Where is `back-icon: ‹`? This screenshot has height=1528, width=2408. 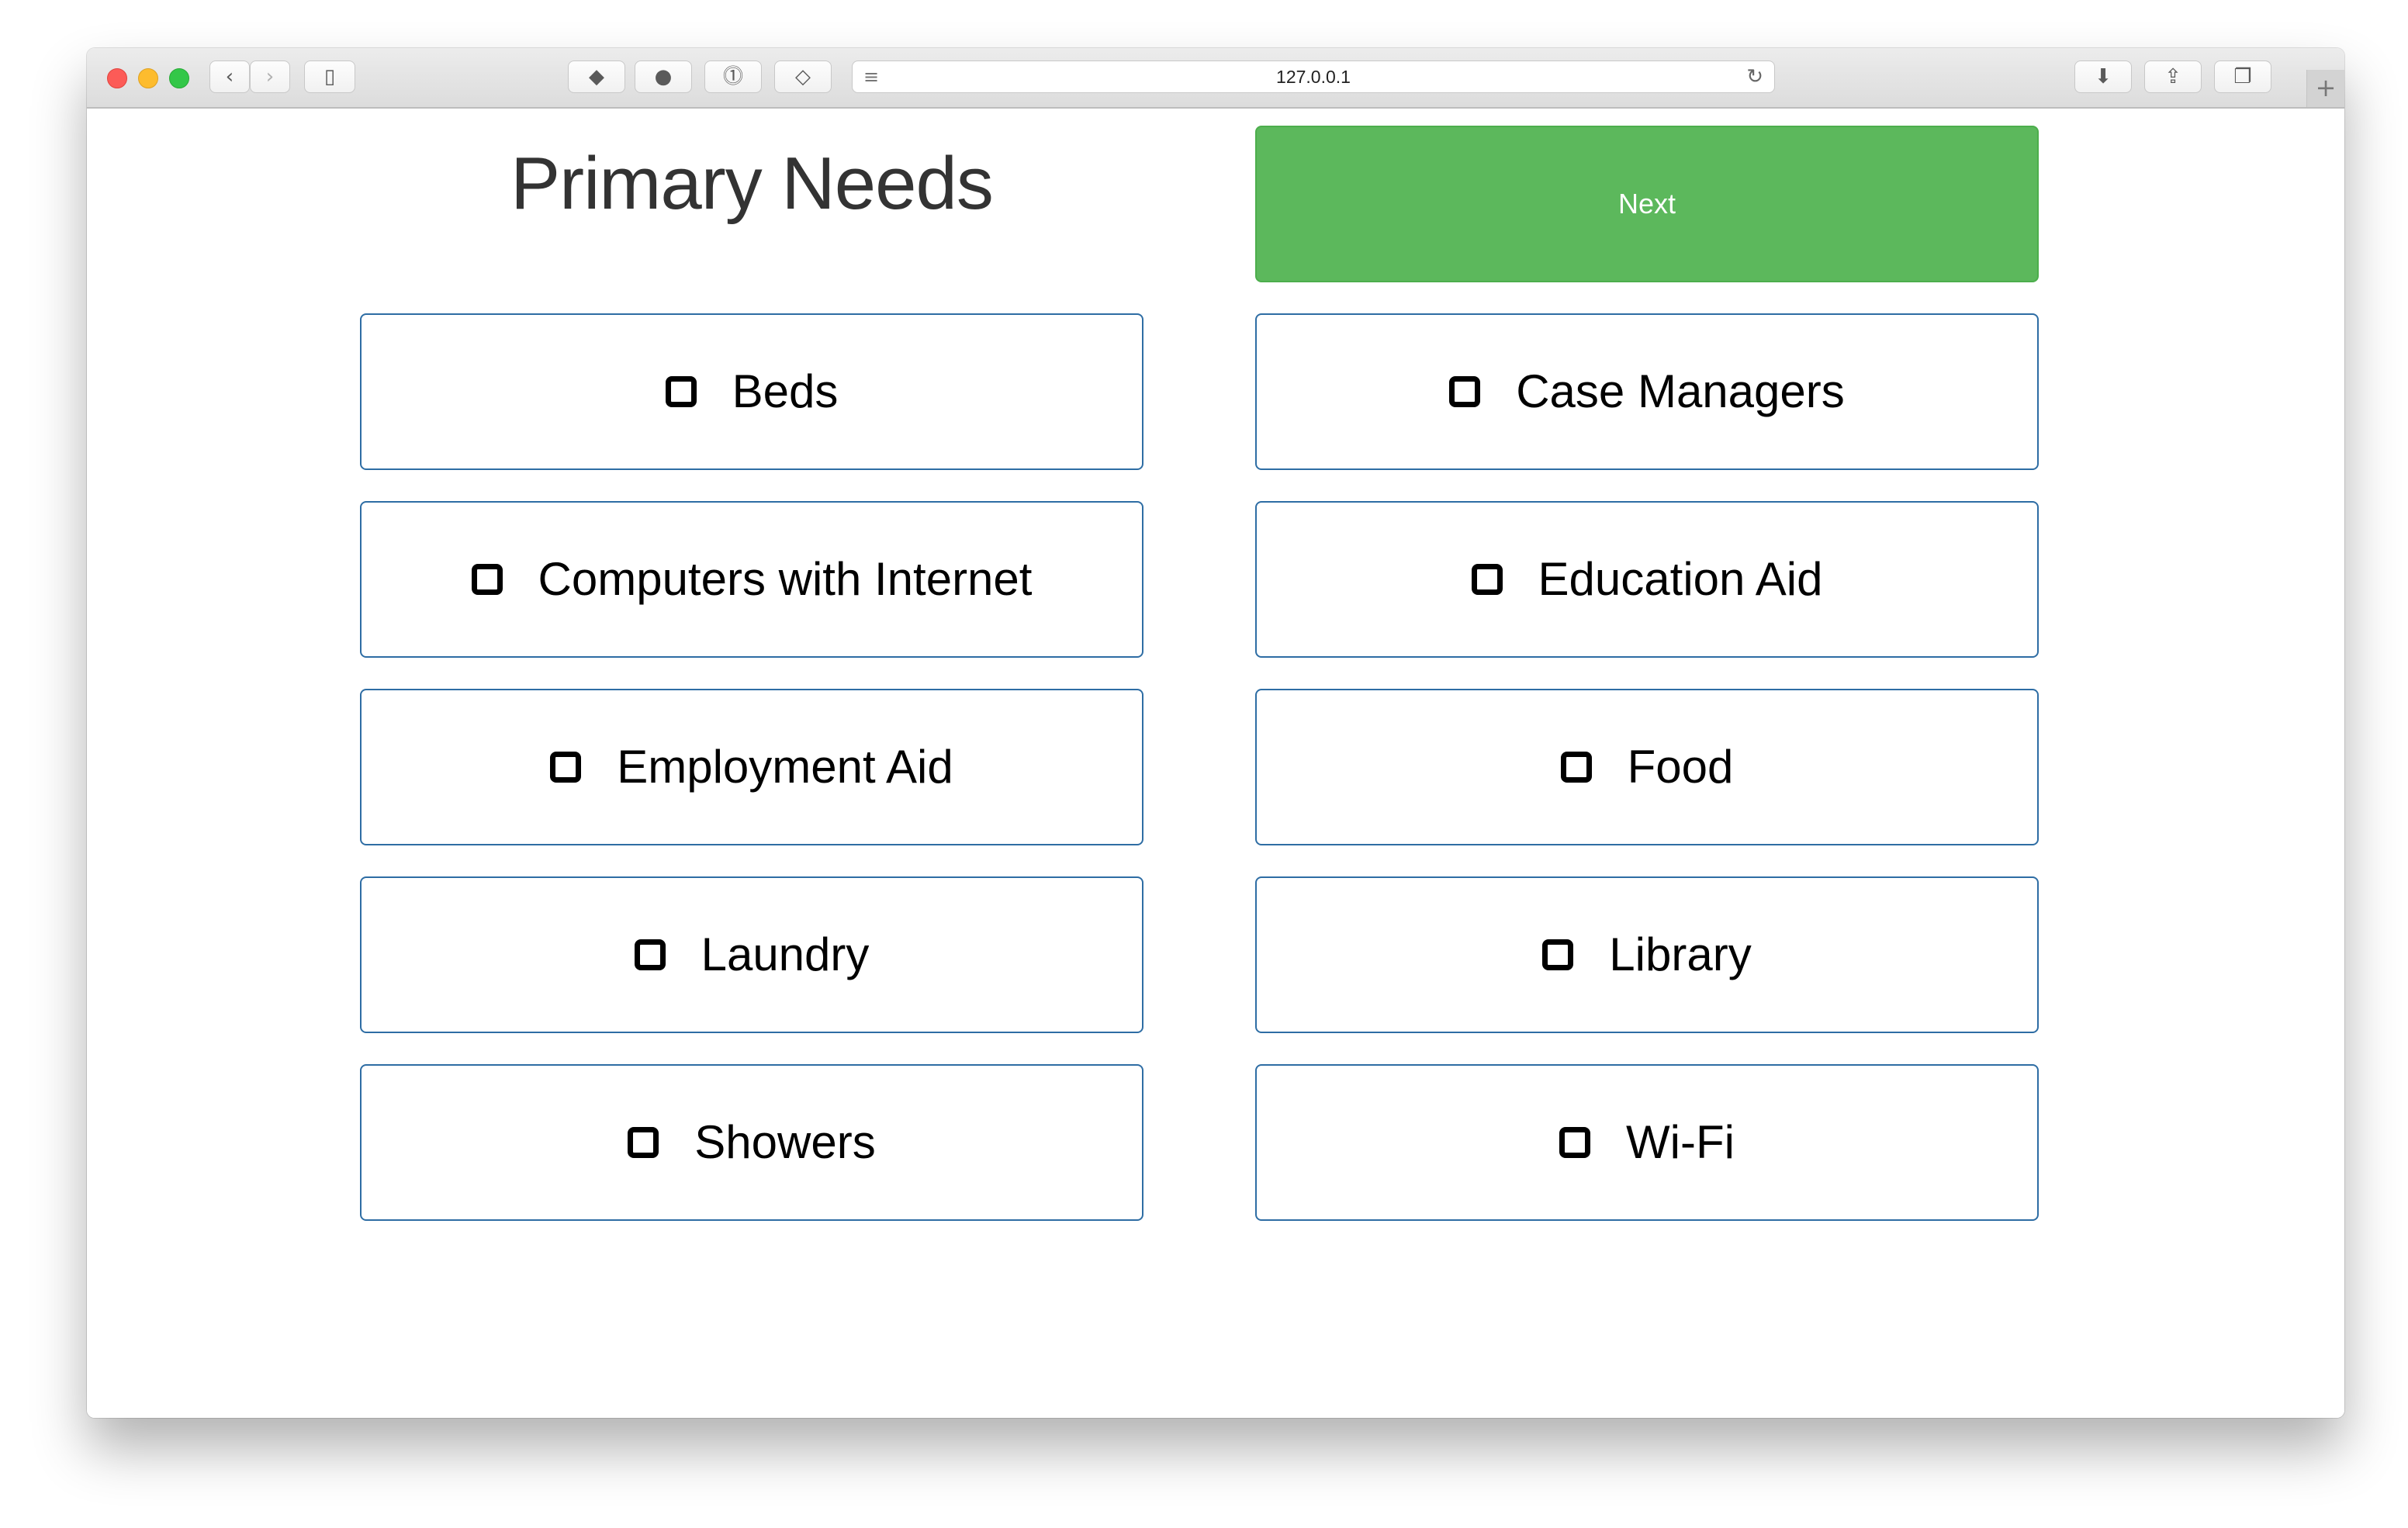 back-icon: ‹ is located at coordinates (229, 76).